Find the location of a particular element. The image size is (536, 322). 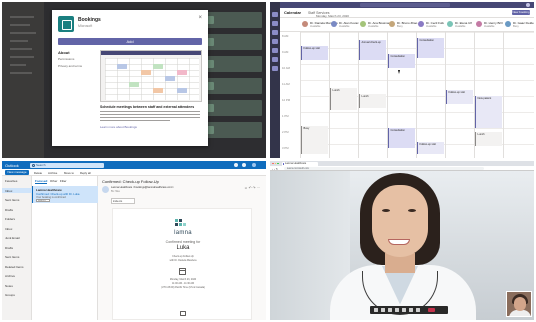

time-line: 11:00 AM - 11:30 AM is located at coordinates (183, 283).